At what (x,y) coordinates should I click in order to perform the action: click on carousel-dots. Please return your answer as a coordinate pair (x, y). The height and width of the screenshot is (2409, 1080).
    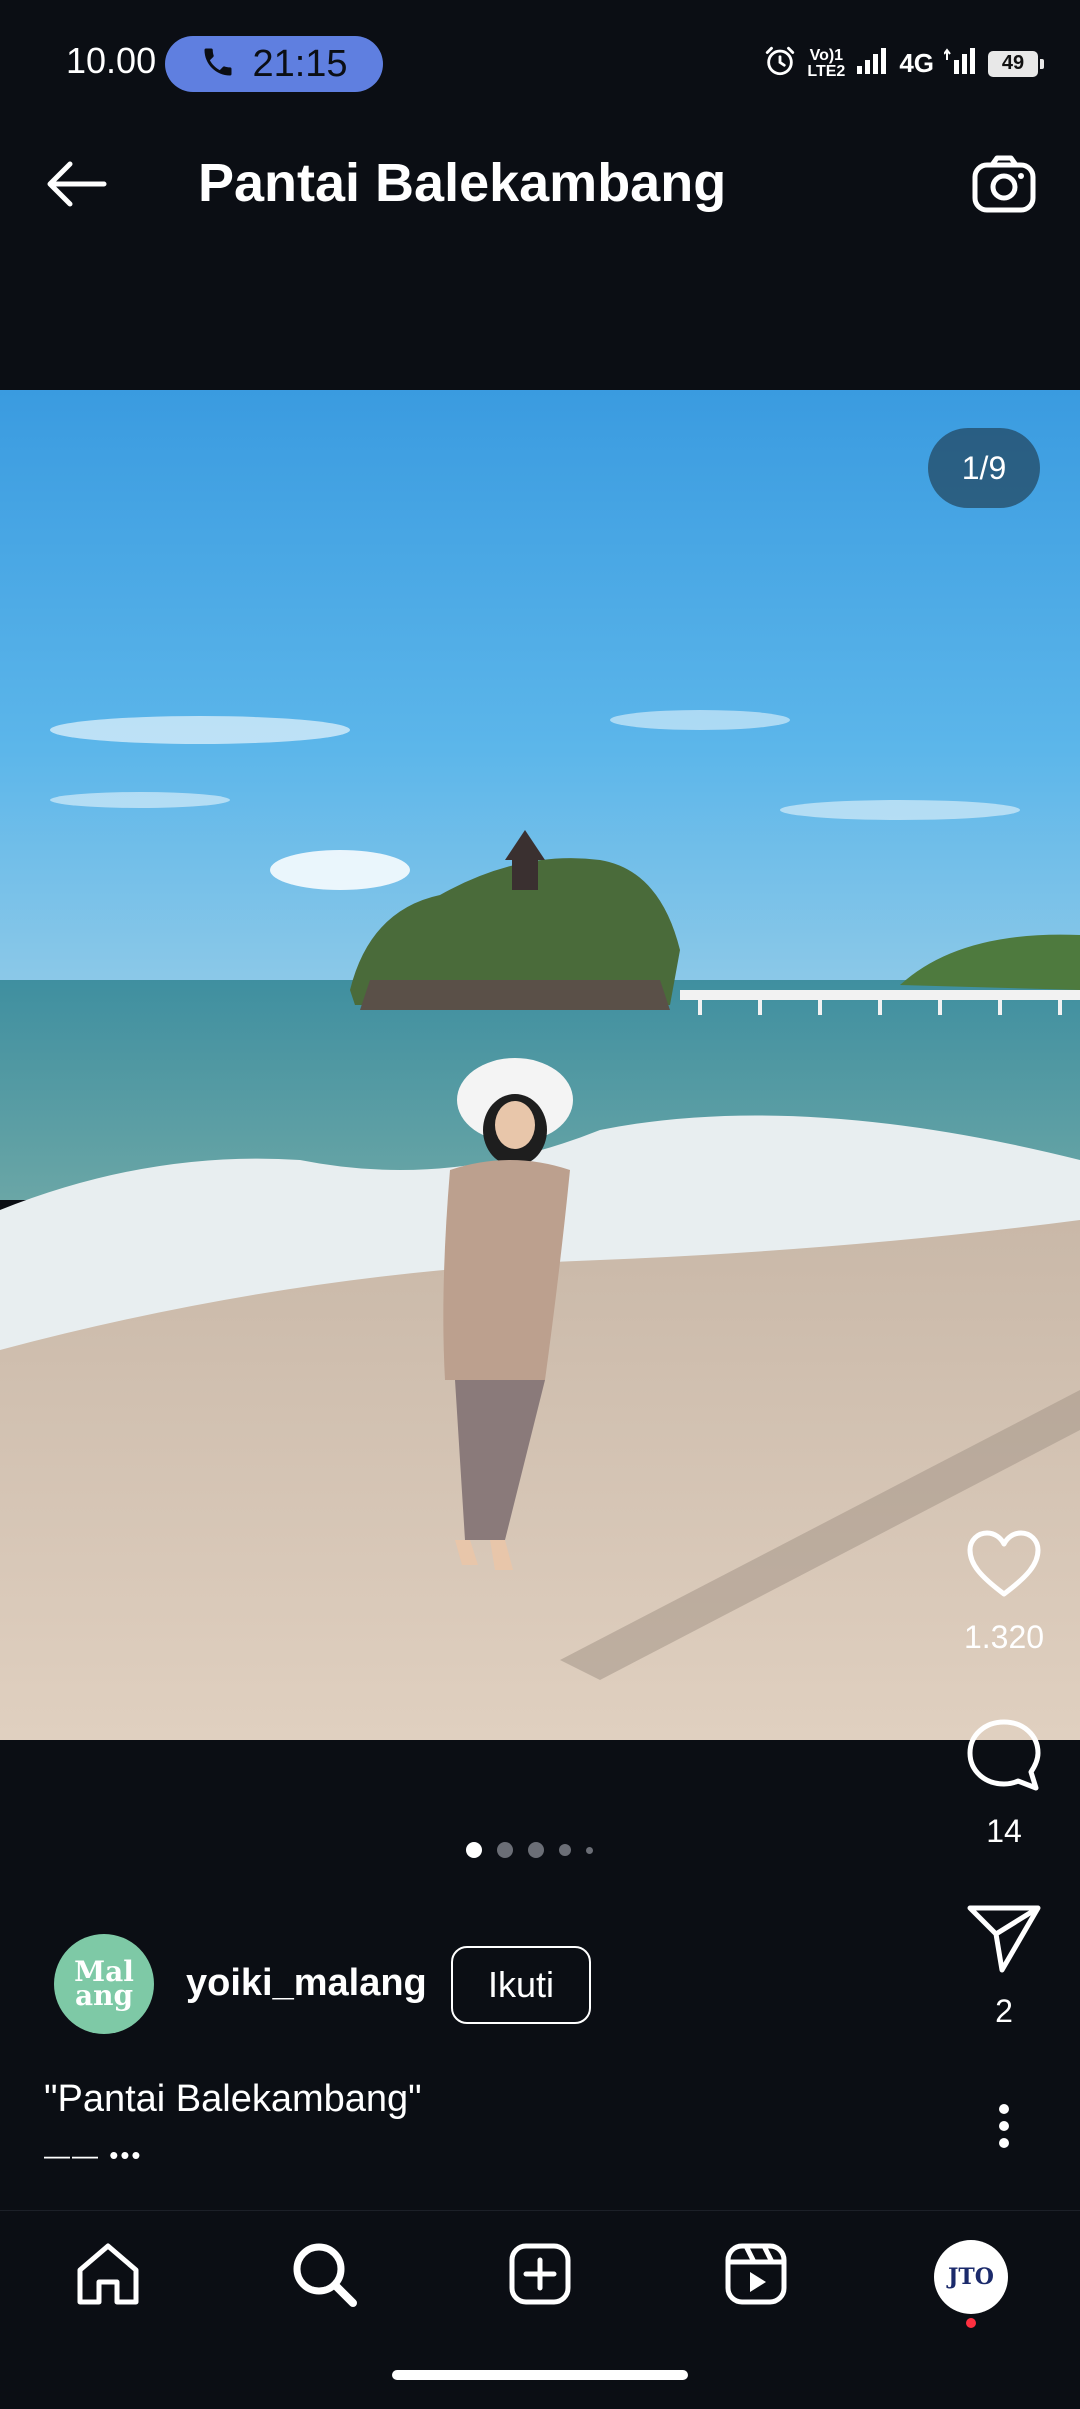
    Looking at the image, I should click on (529, 1850).